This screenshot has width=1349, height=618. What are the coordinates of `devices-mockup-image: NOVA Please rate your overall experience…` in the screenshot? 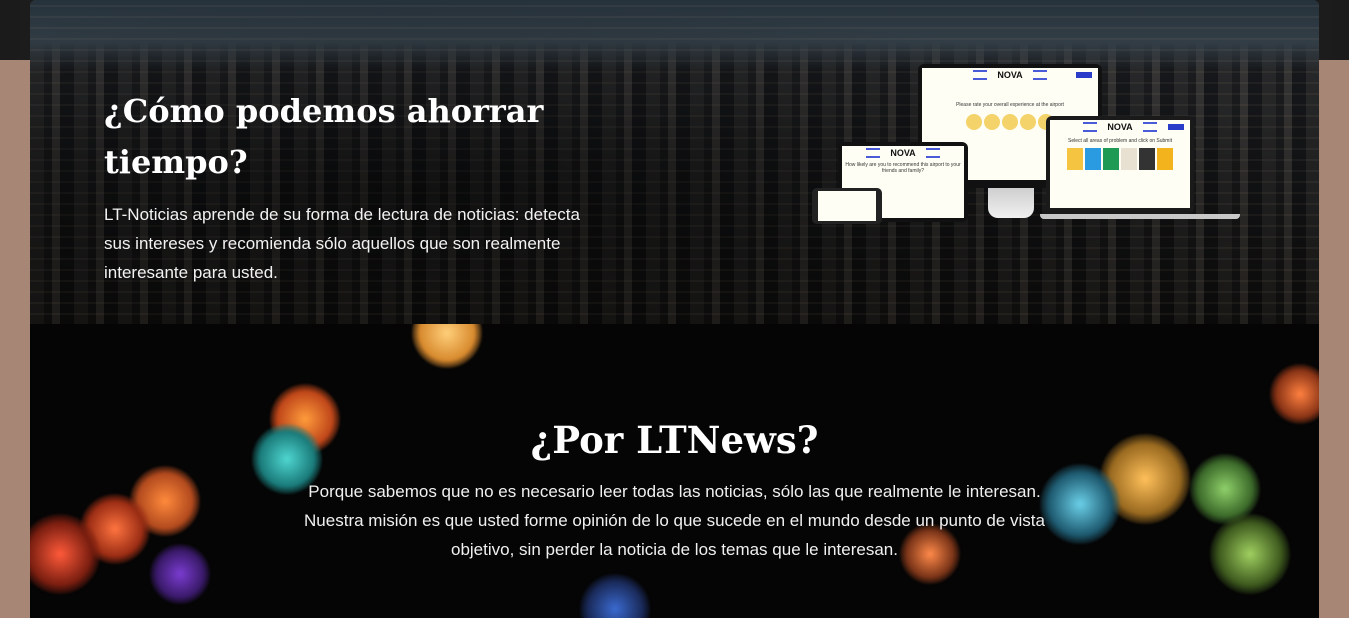 It's located at (1026, 149).